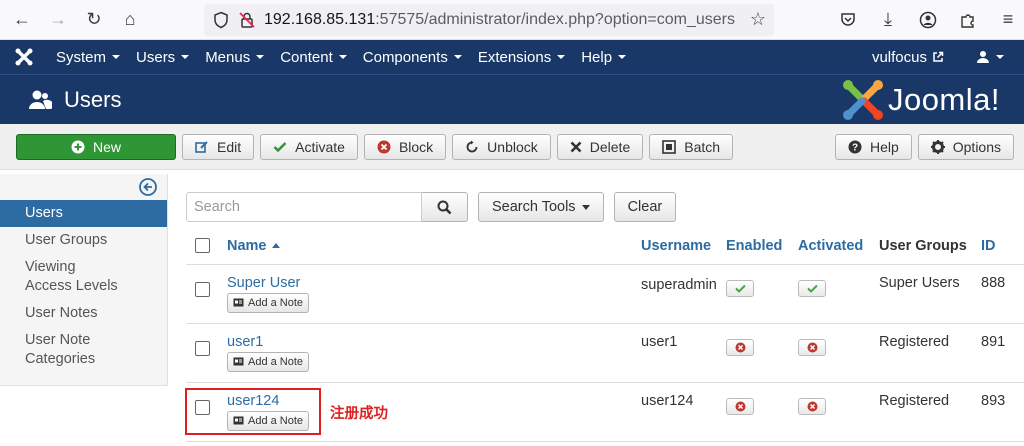 The image size is (1024, 446). I want to click on chevron-down-icon, so click(585, 207).